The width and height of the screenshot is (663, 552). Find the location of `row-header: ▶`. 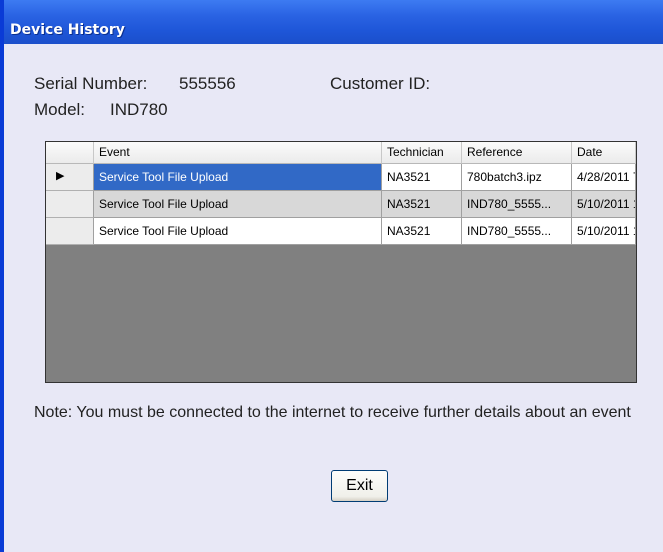

row-header: ▶ is located at coordinates (70, 177).